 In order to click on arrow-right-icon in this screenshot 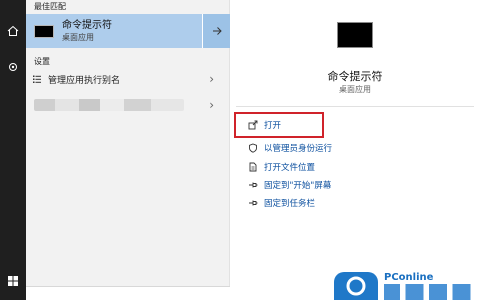, I will do `click(217, 31)`.